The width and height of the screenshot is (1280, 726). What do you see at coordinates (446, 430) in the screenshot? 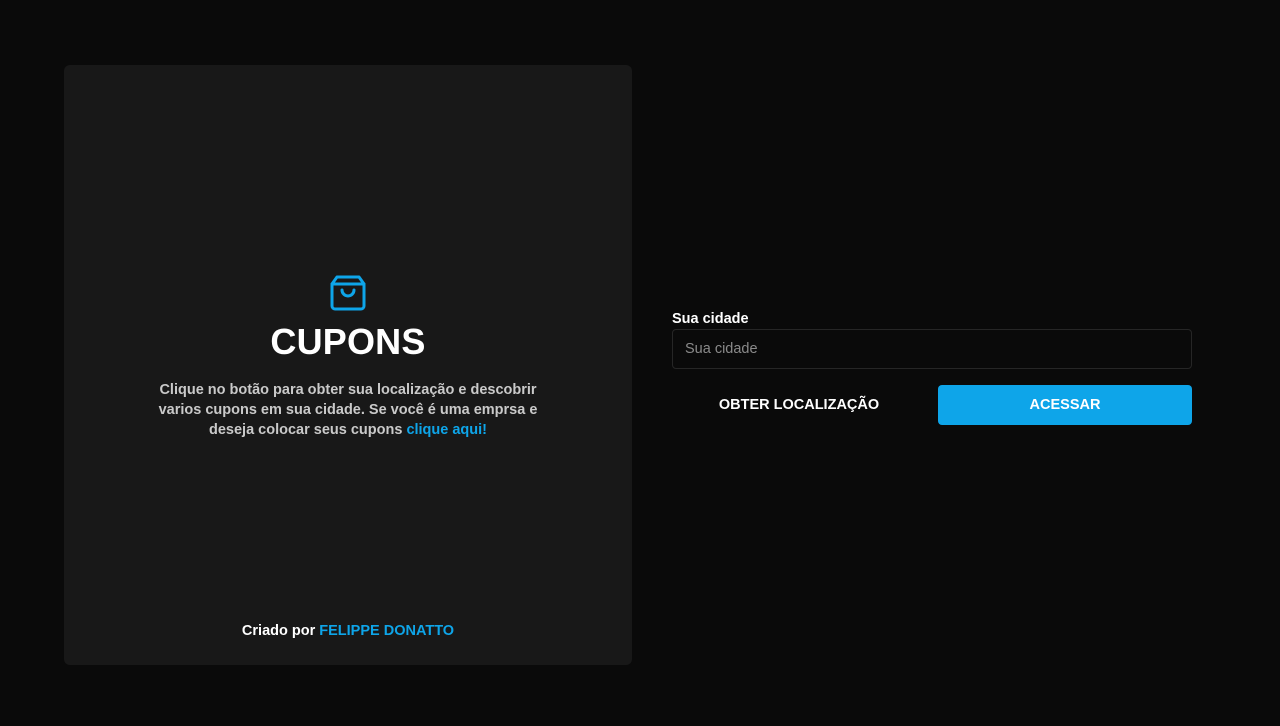
I see `register-link: clique aqui!` at bounding box center [446, 430].